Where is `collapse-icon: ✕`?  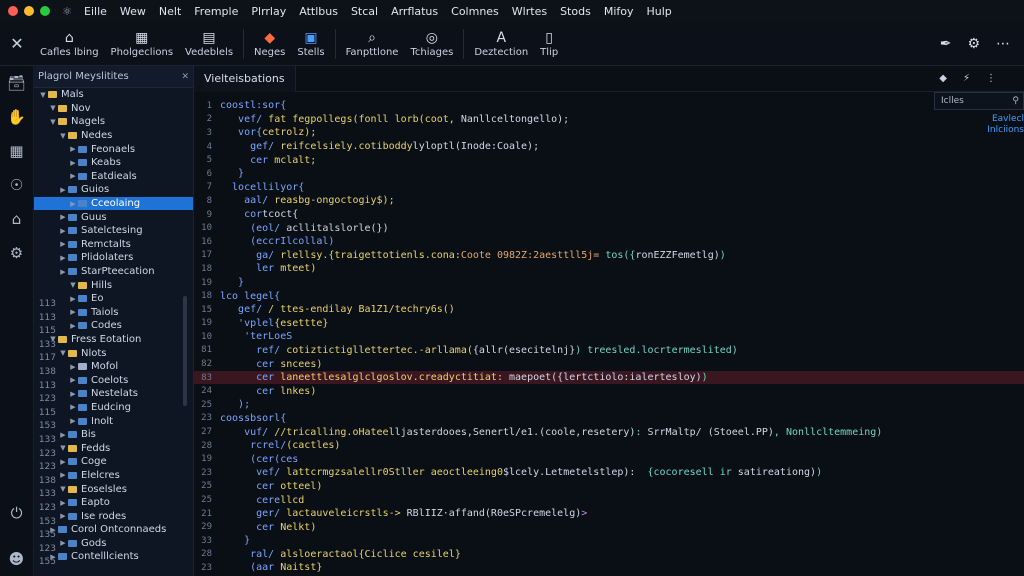
collapse-icon: ✕ is located at coordinates (185, 77).